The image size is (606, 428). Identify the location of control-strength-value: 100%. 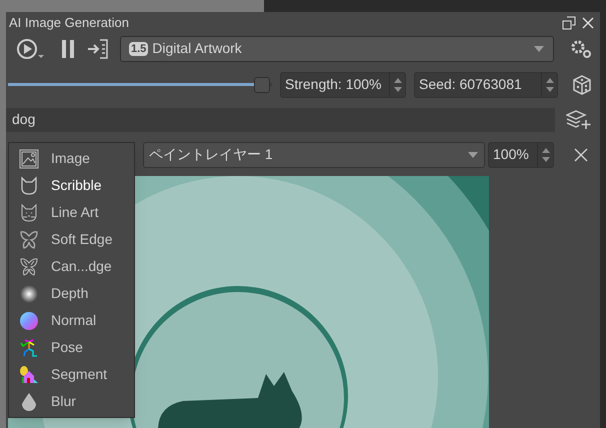
(511, 154).